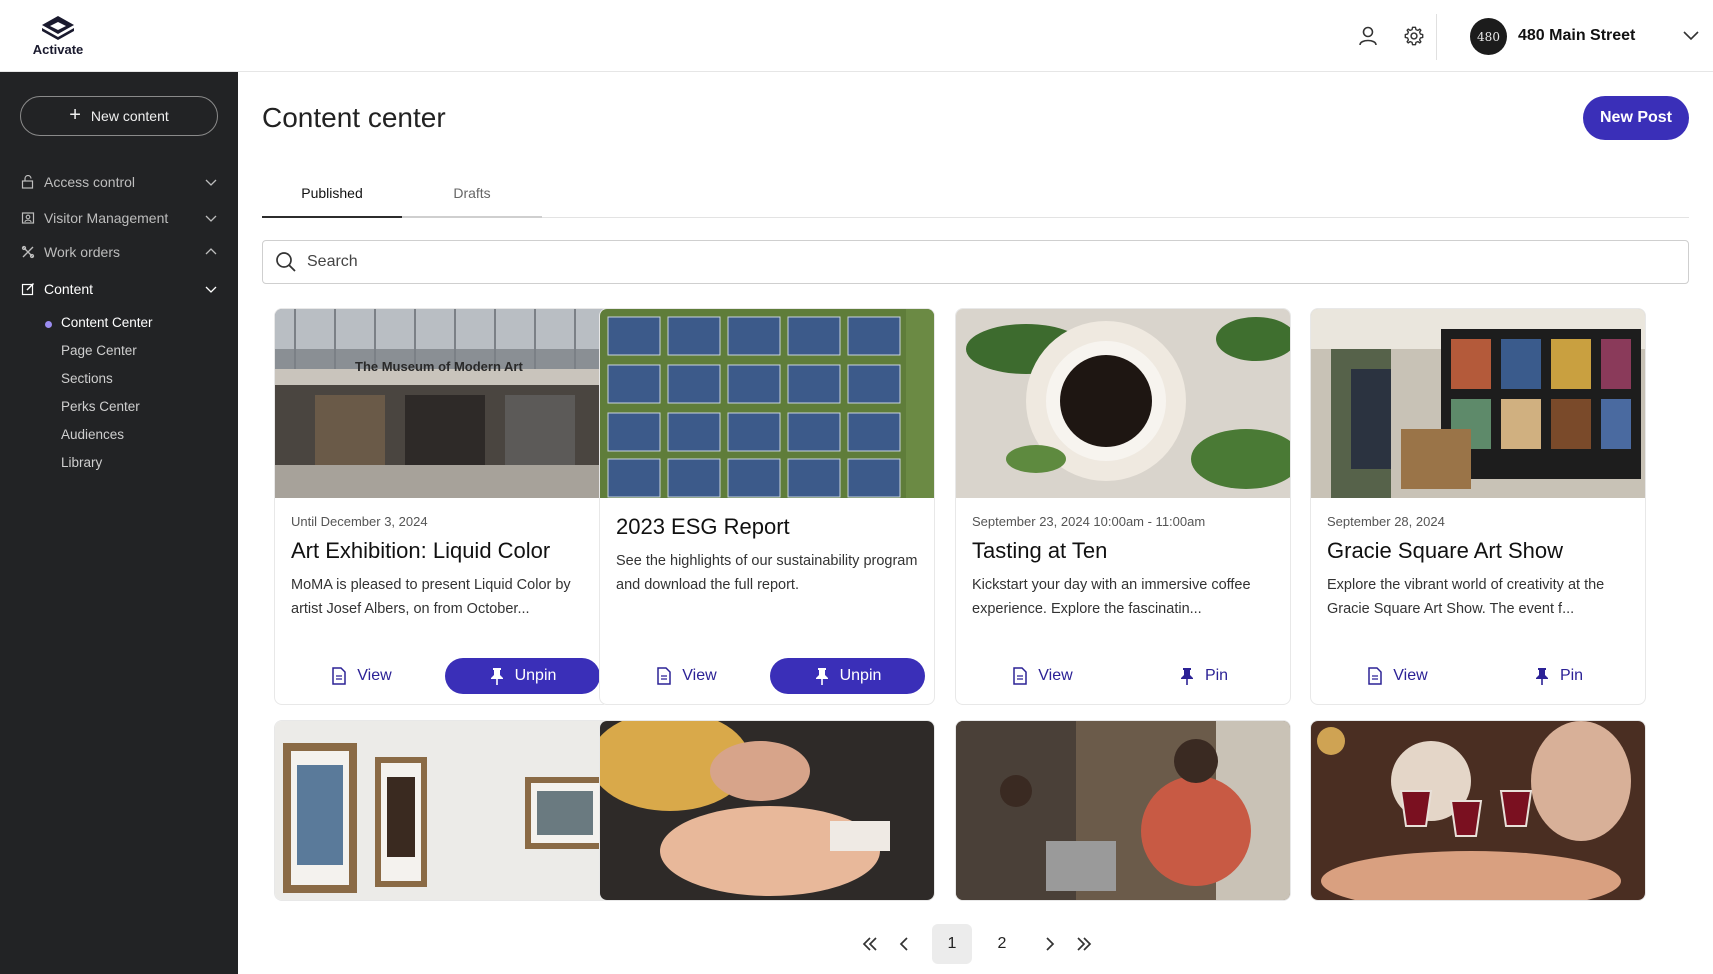  What do you see at coordinates (1445, 550) in the screenshot?
I see `card-title: Gracie Square Art Show` at bounding box center [1445, 550].